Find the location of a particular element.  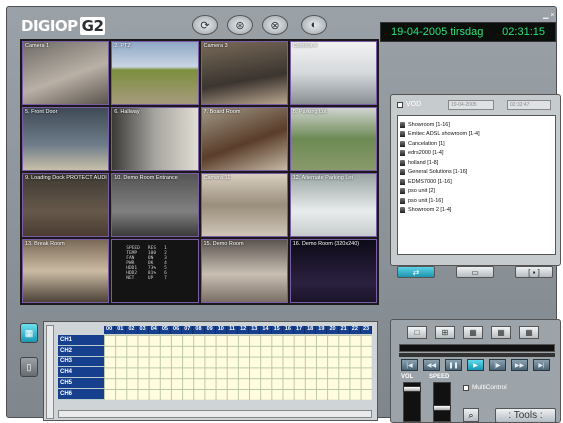

view-switch-button: ⇄ is located at coordinates (416, 272).